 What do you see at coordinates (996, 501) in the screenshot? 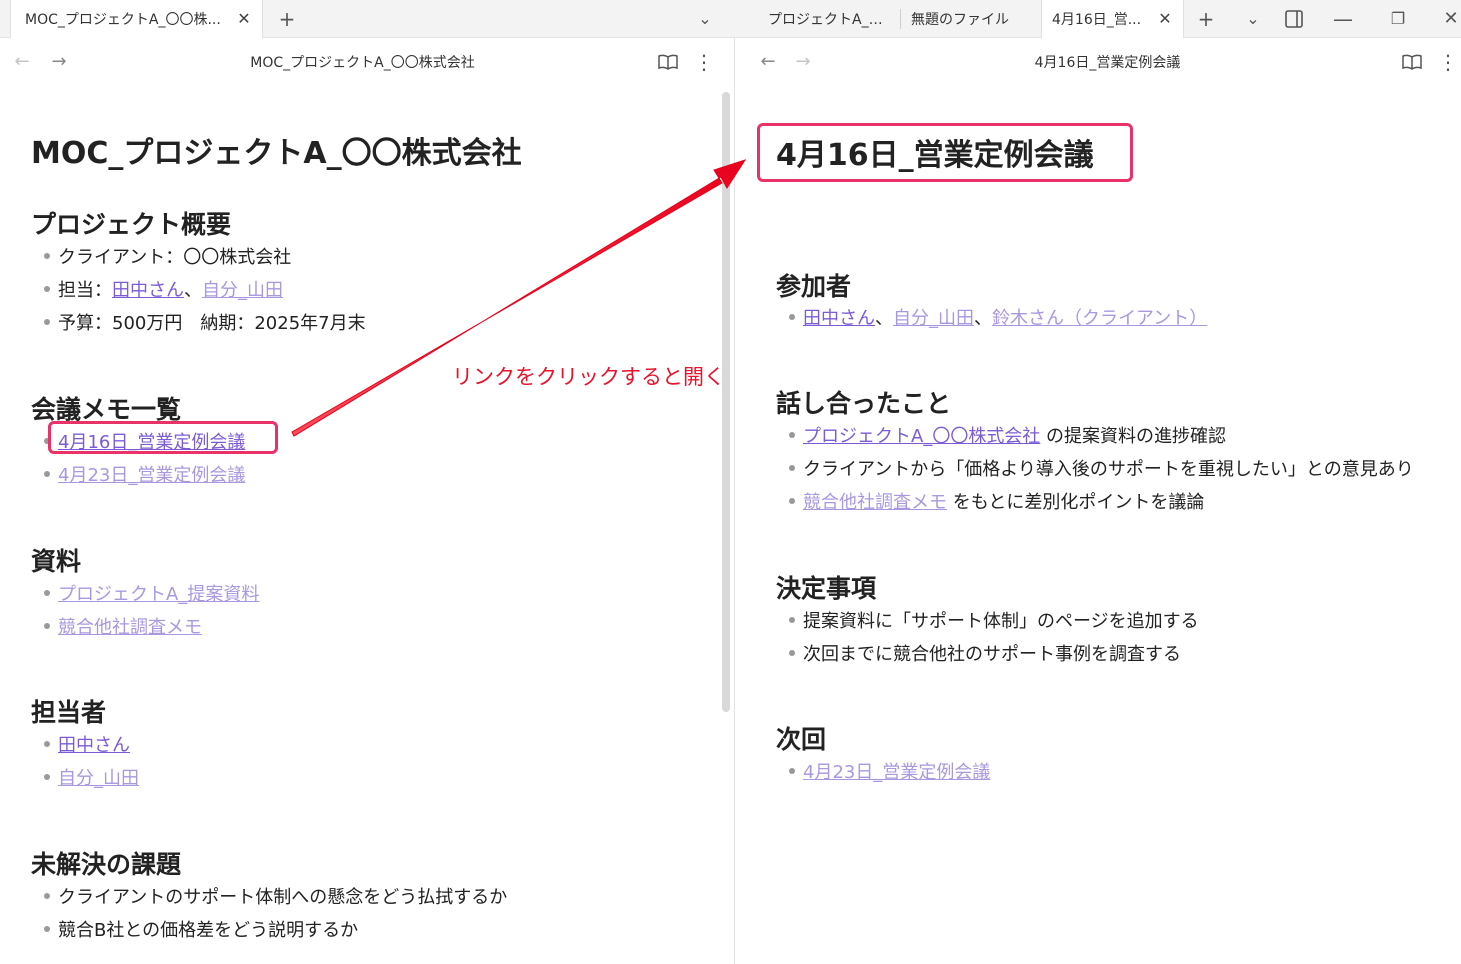
I see `list-item: 競合他社調査メモ をもとに差別化ポイントを議論` at bounding box center [996, 501].